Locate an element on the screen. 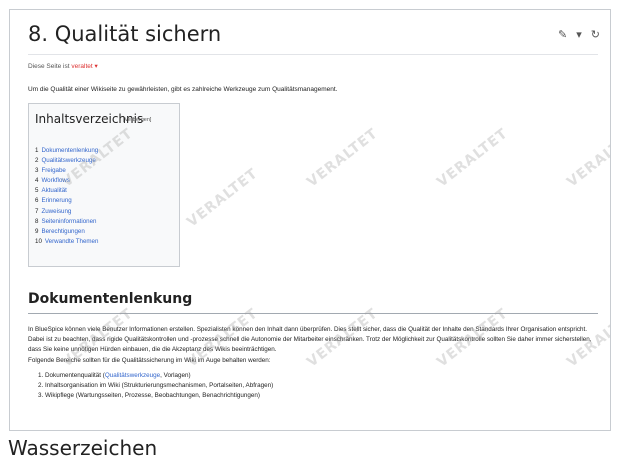 This screenshot has height=470, width=619. status-badge: veraltet ▾ is located at coordinates (84, 66).